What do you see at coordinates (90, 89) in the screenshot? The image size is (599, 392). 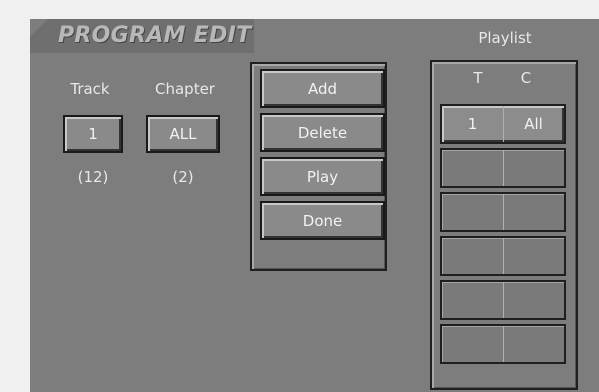 I see `track-label: Track` at bounding box center [90, 89].